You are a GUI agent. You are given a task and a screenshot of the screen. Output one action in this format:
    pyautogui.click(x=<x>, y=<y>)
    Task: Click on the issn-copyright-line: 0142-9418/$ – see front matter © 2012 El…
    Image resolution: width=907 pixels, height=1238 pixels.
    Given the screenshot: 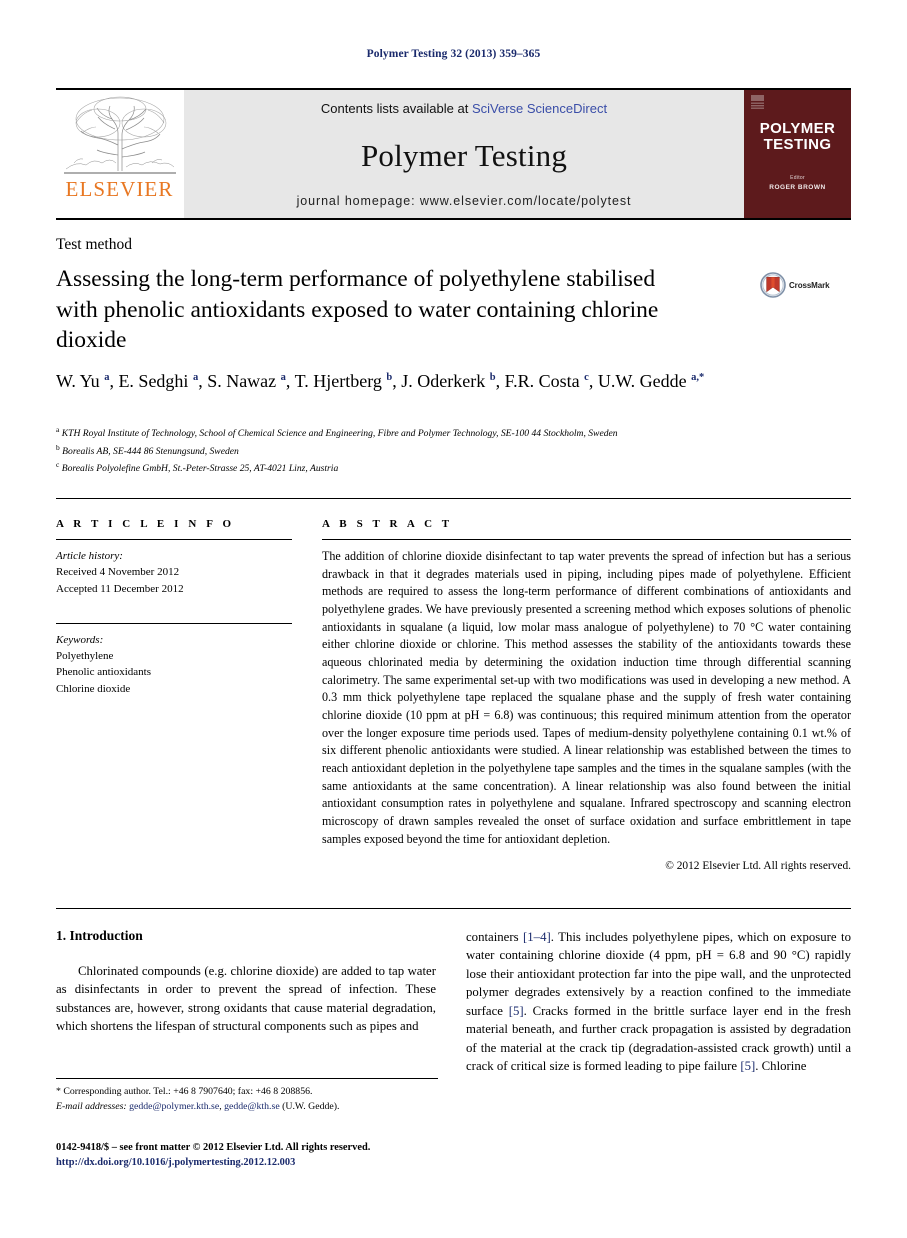 What is the action you would take?
    pyautogui.click(x=213, y=1147)
    